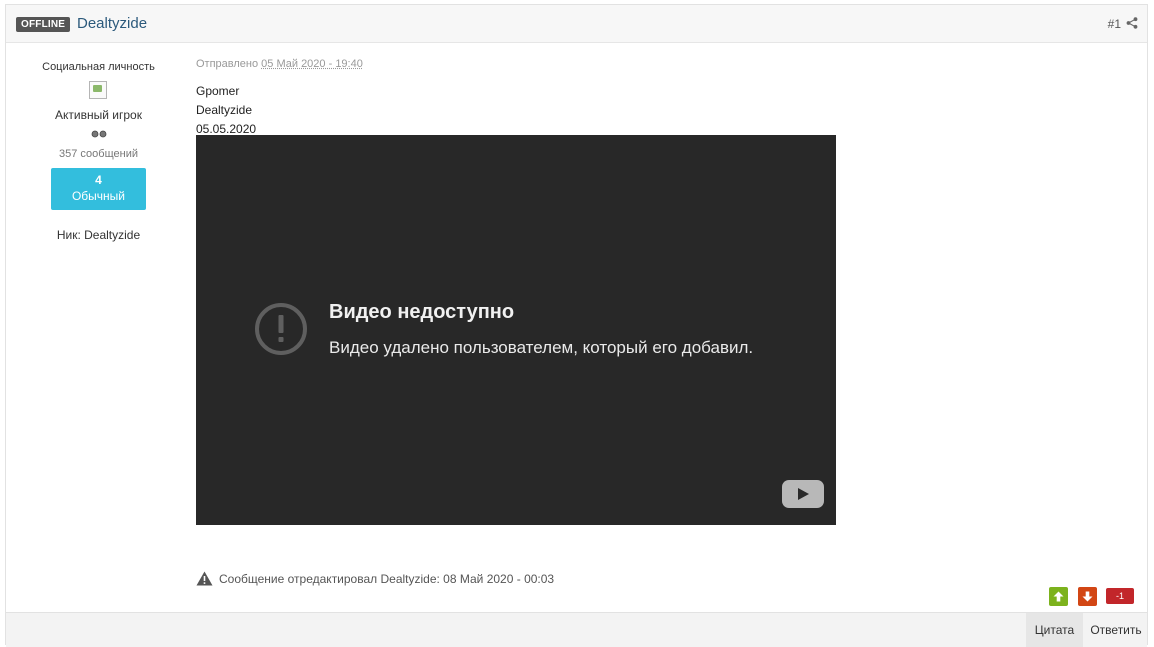  What do you see at coordinates (1132, 23) in the screenshot?
I see `share-icon` at bounding box center [1132, 23].